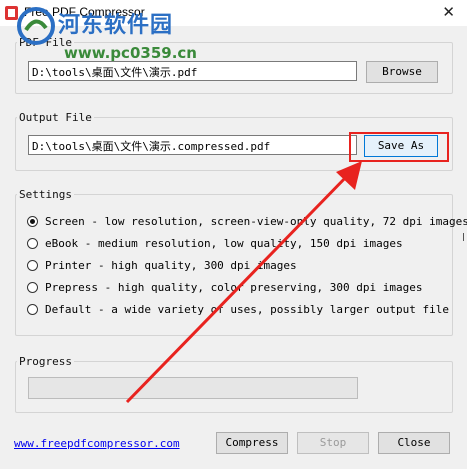 This screenshot has height=469, width=467. What do you see at coordinates (36, 26) in the screenshot?
I see `watermark-logo-icon` at bounding box center [36, 26].